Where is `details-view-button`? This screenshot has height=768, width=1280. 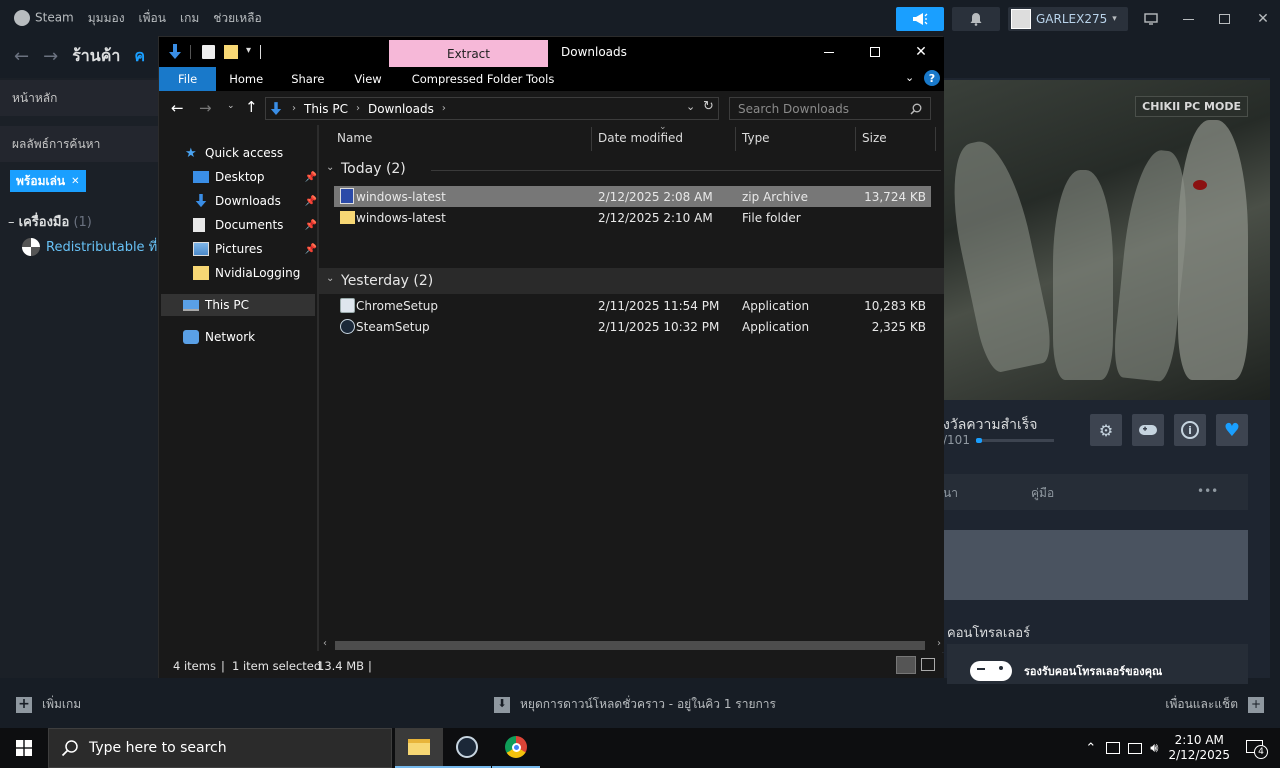 details-view-button is located at coordinates (906, 665).